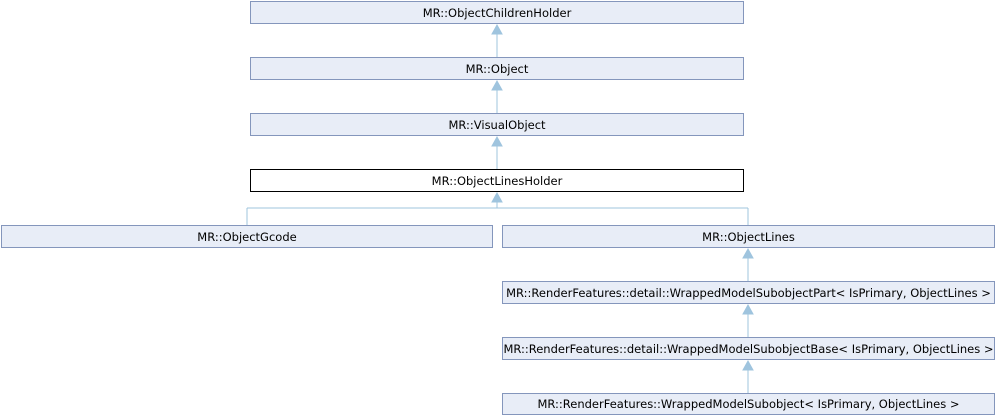  Describe the element at coordinates (497, 197) in the screenshot. I see `arrowhead-lines-holder` at that location.